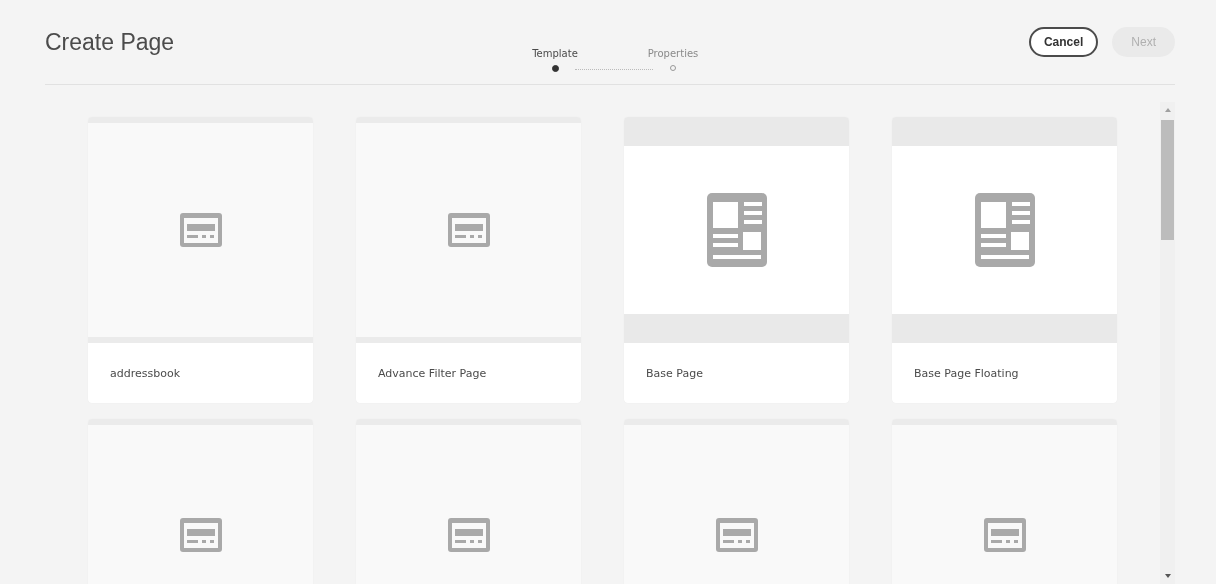 The width and height of the screenshot is (1216, 584). I want to click on step-label: Template, so click(555, 53).